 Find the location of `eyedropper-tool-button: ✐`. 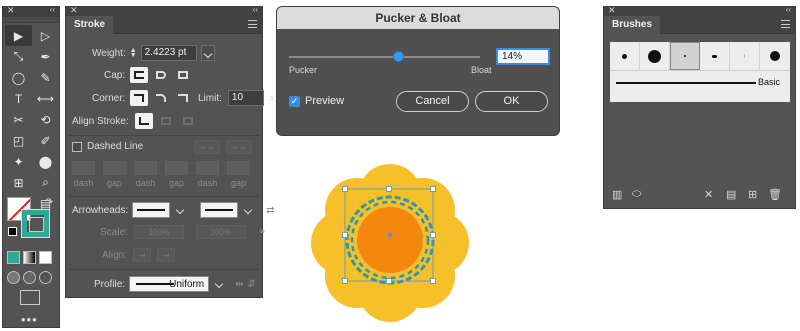

eyedropper-tool-button: ✐ is located at coordinates (45, 140).